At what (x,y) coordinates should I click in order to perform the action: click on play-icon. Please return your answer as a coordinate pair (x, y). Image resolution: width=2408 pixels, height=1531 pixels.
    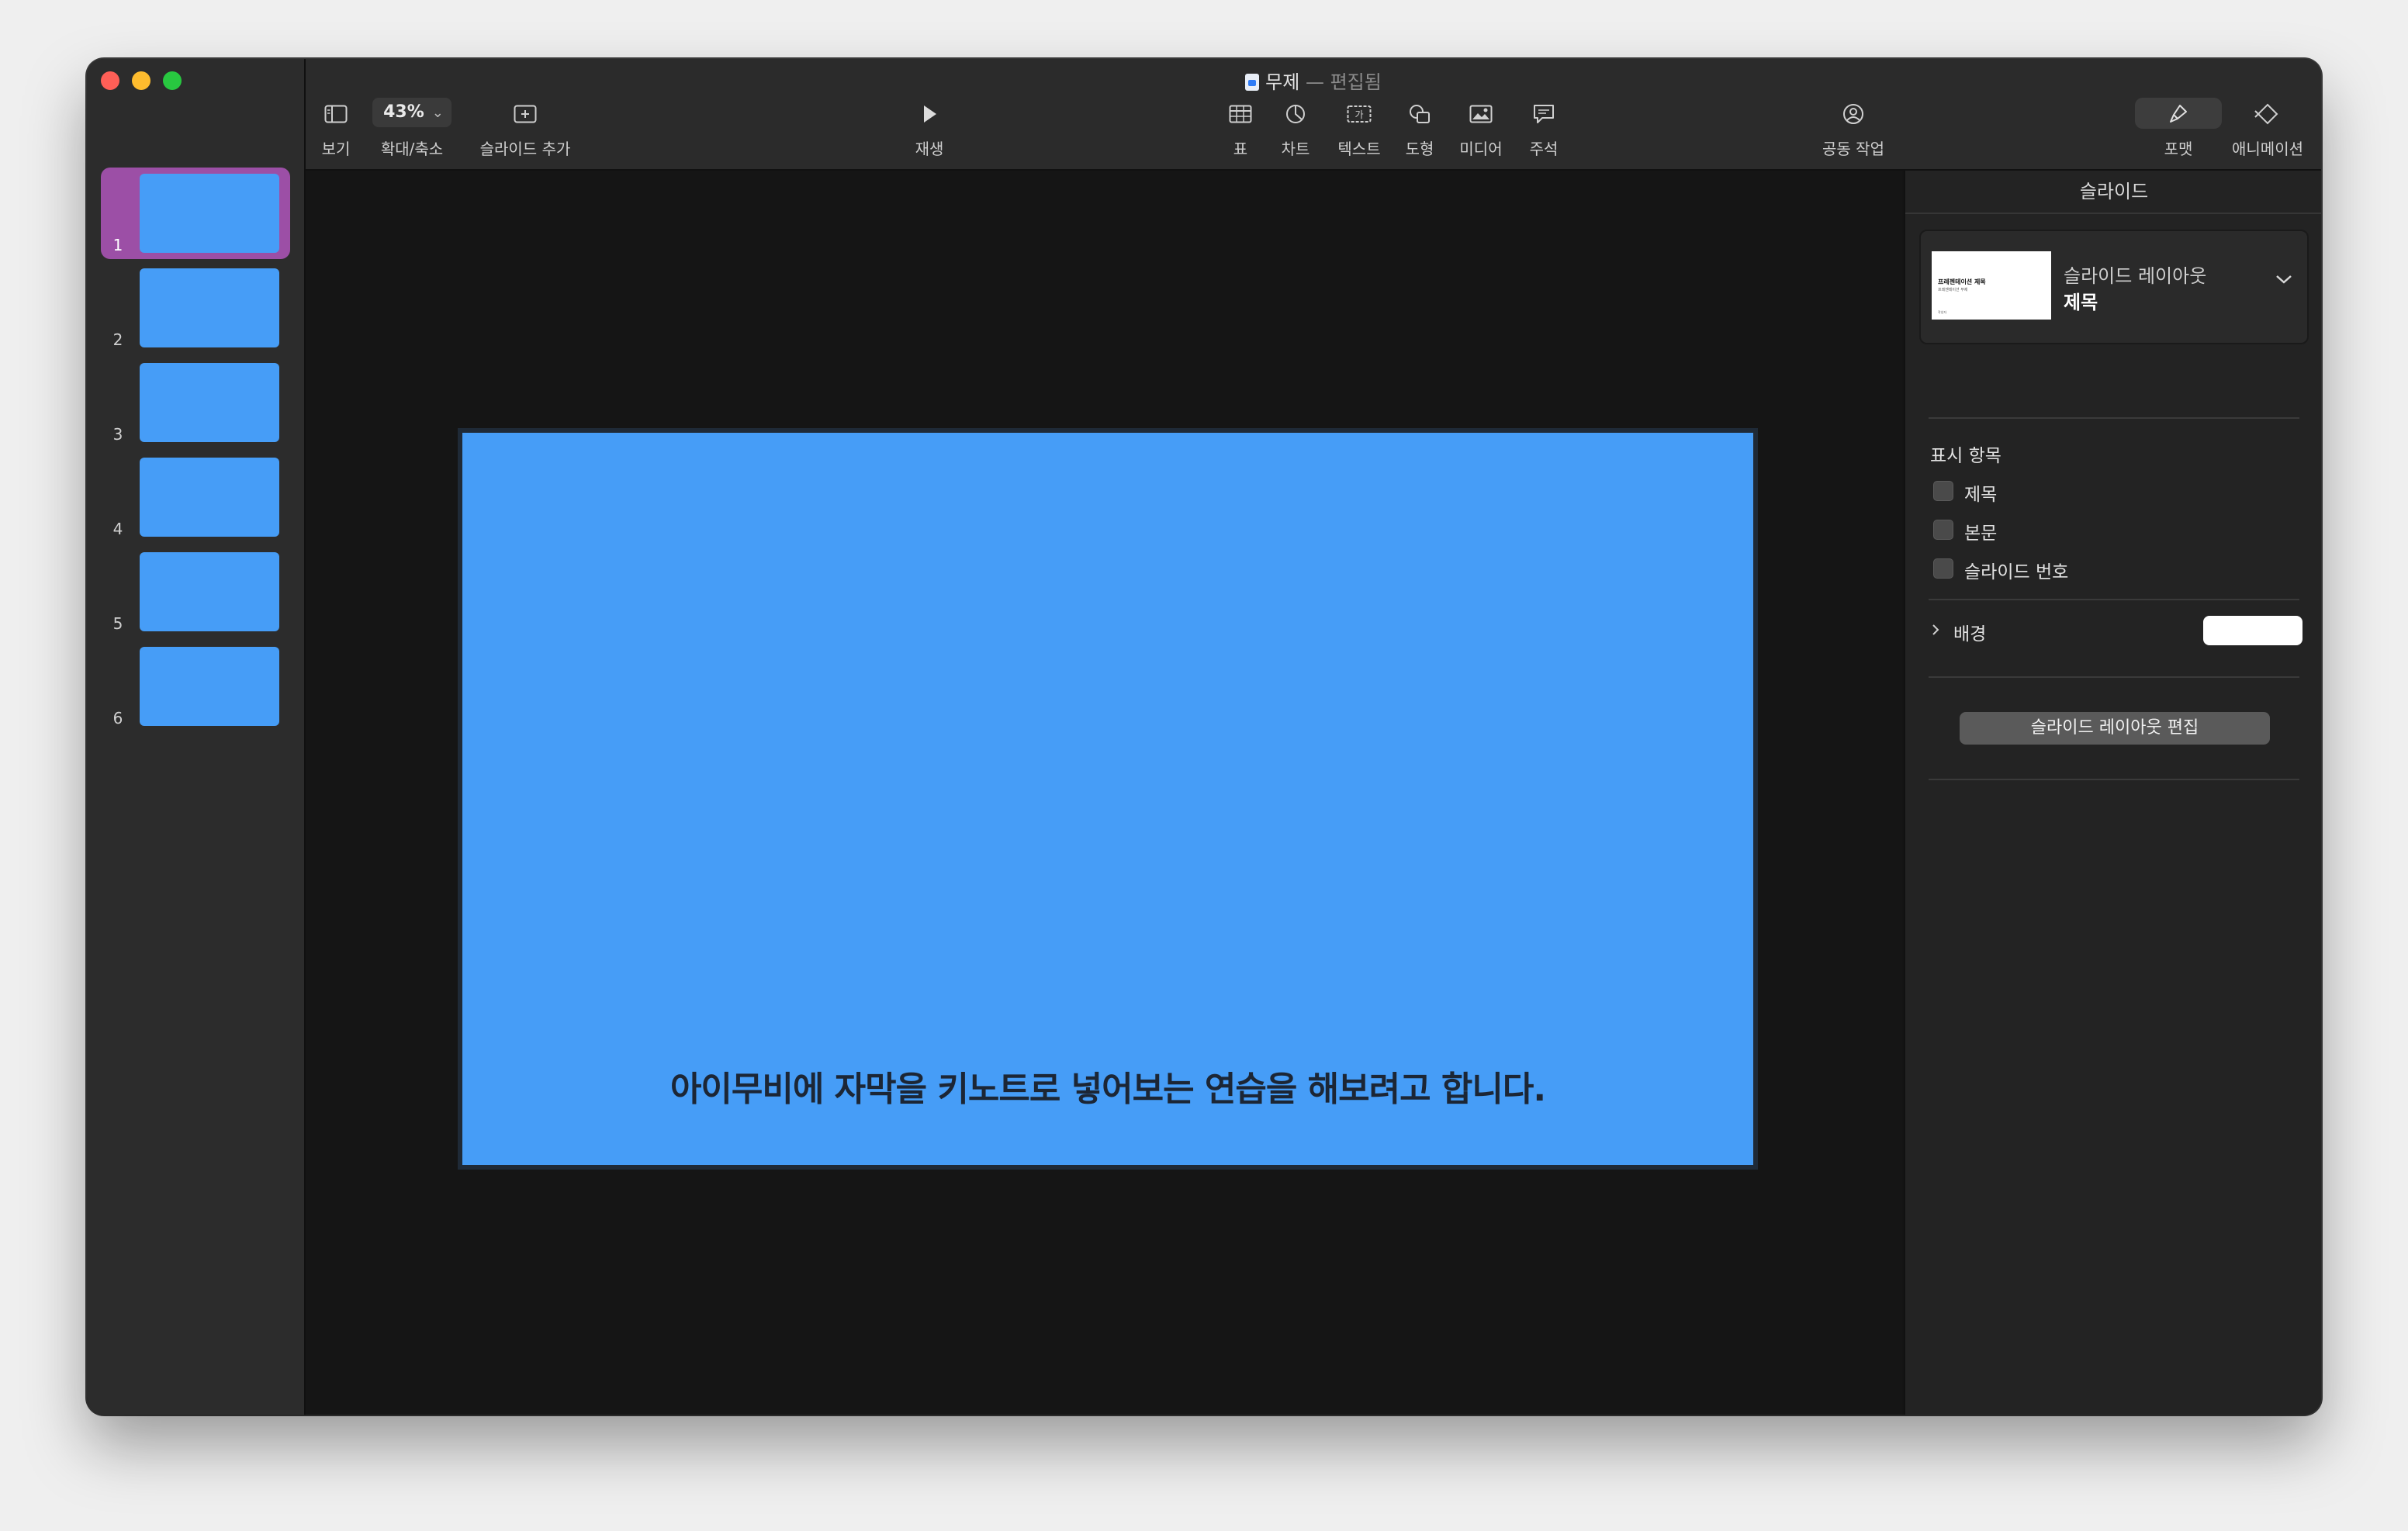
    Looking at the image, I should click on (929, 113).